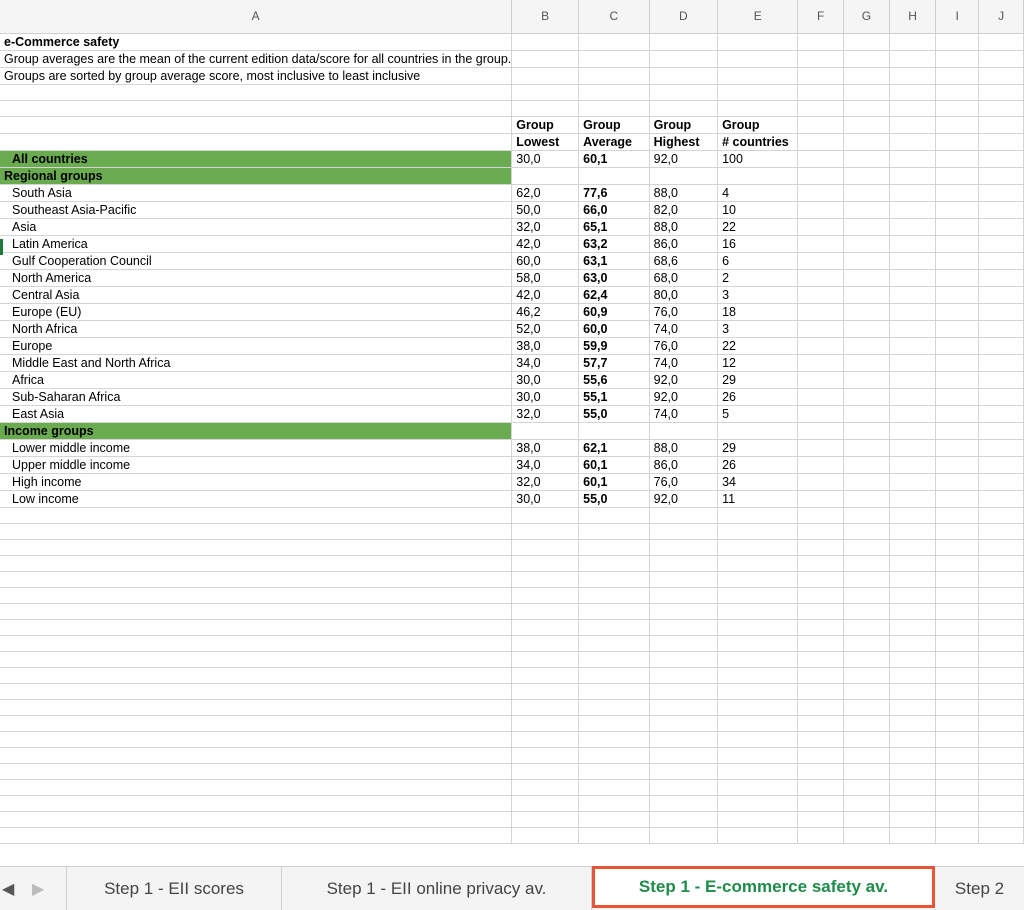  Describe the element at coordinates (256, 363) in the screenshot. I see `group-label: Middle East and North Africa` at that location.